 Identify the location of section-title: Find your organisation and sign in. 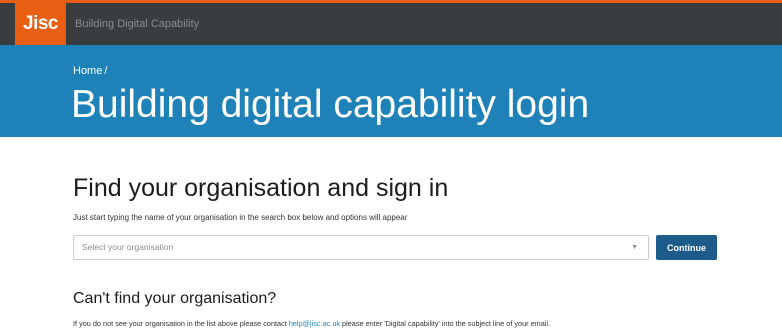
(261, 188).